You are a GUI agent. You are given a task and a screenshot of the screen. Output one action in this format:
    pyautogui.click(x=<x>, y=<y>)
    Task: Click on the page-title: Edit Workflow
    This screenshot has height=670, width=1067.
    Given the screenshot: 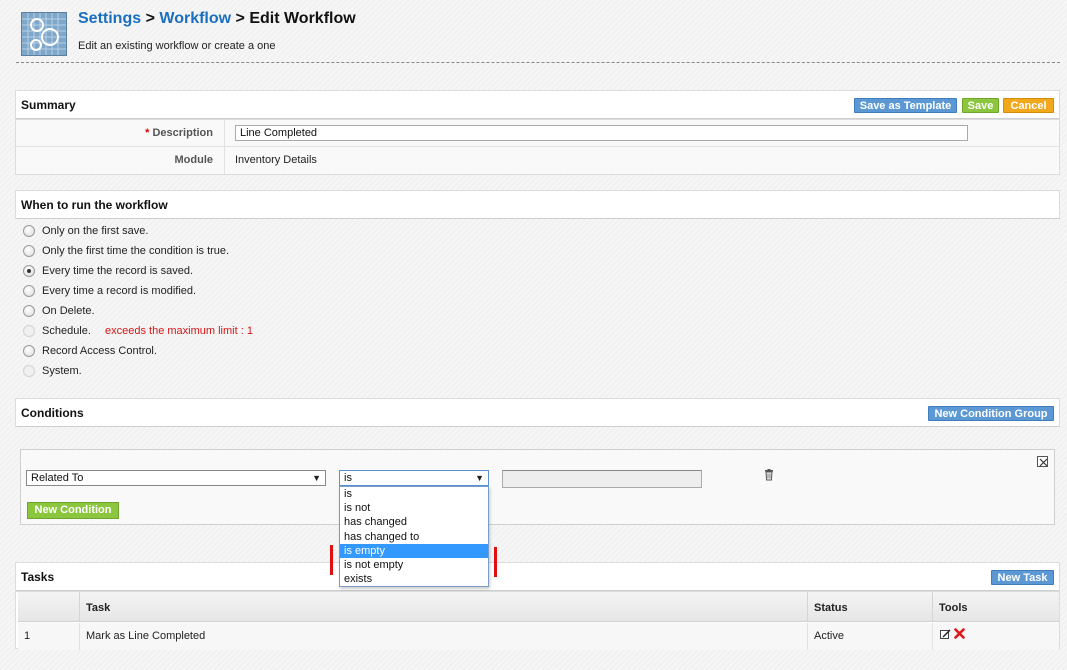 What is the action you would take?
    pyautogui.click(x=302, y=18)
    